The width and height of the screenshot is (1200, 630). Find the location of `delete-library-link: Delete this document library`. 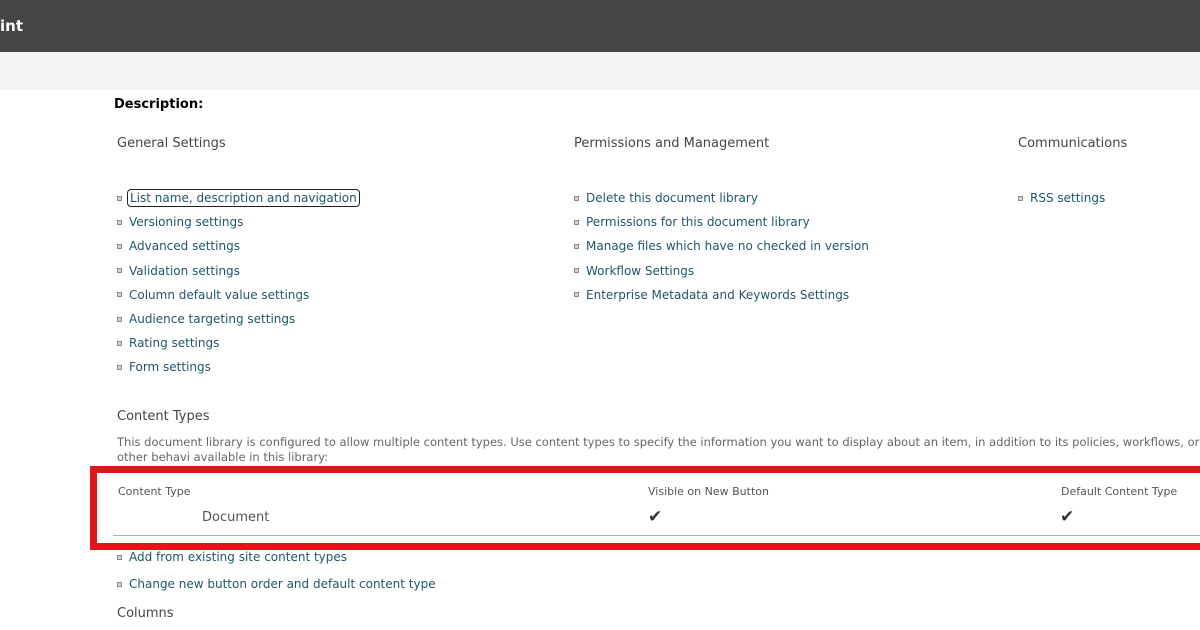

delete-library-link: Delete this document library is located at coordinates (672, 198).